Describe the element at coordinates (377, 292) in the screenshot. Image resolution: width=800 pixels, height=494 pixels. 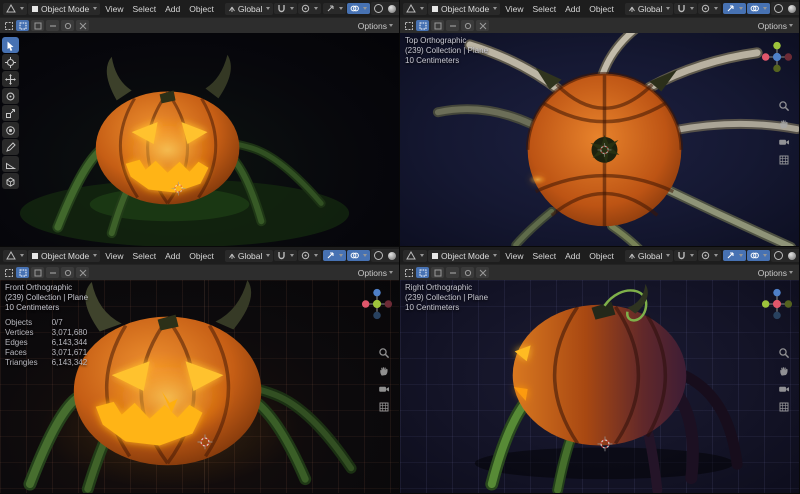
I see `axis-z-pos` at that location.